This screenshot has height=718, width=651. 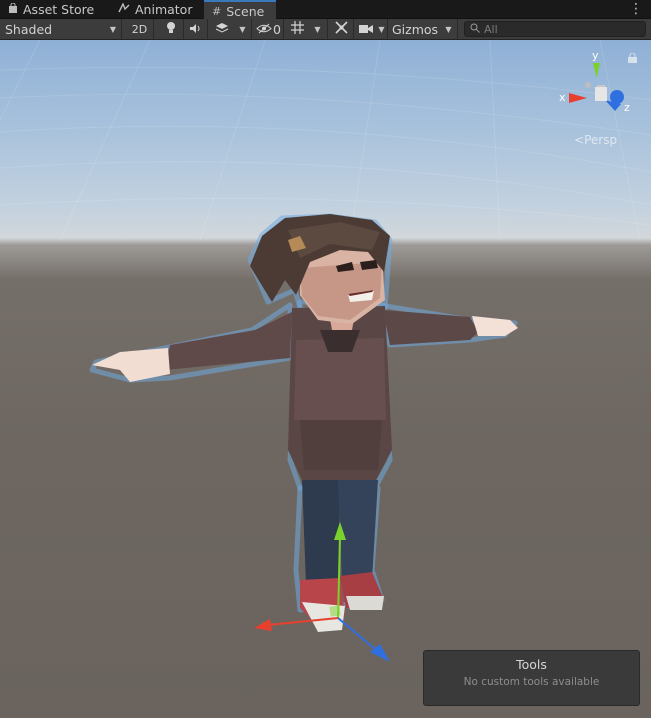 What do you see at coordinates (596, 70) in the screenshot?
I see `y-axis-cone` at bounding box center [596, 70].